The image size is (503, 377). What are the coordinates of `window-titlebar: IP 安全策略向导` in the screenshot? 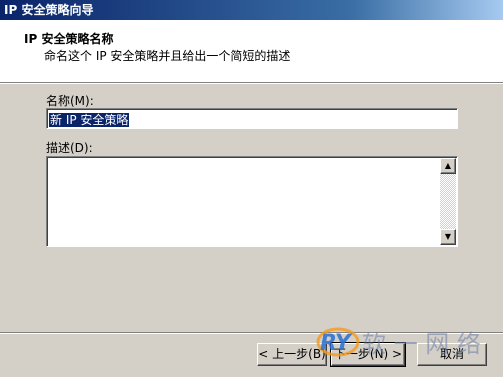 It's located at (251, 10).